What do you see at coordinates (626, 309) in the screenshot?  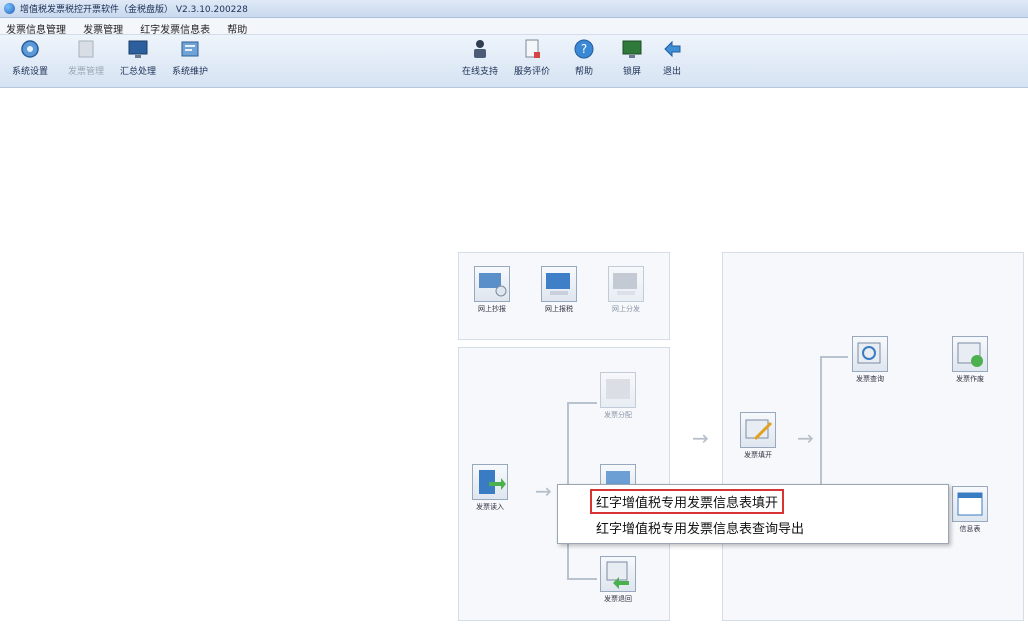 I see `online-distribute-label: 网上分发` at bounding box center [626, 309].